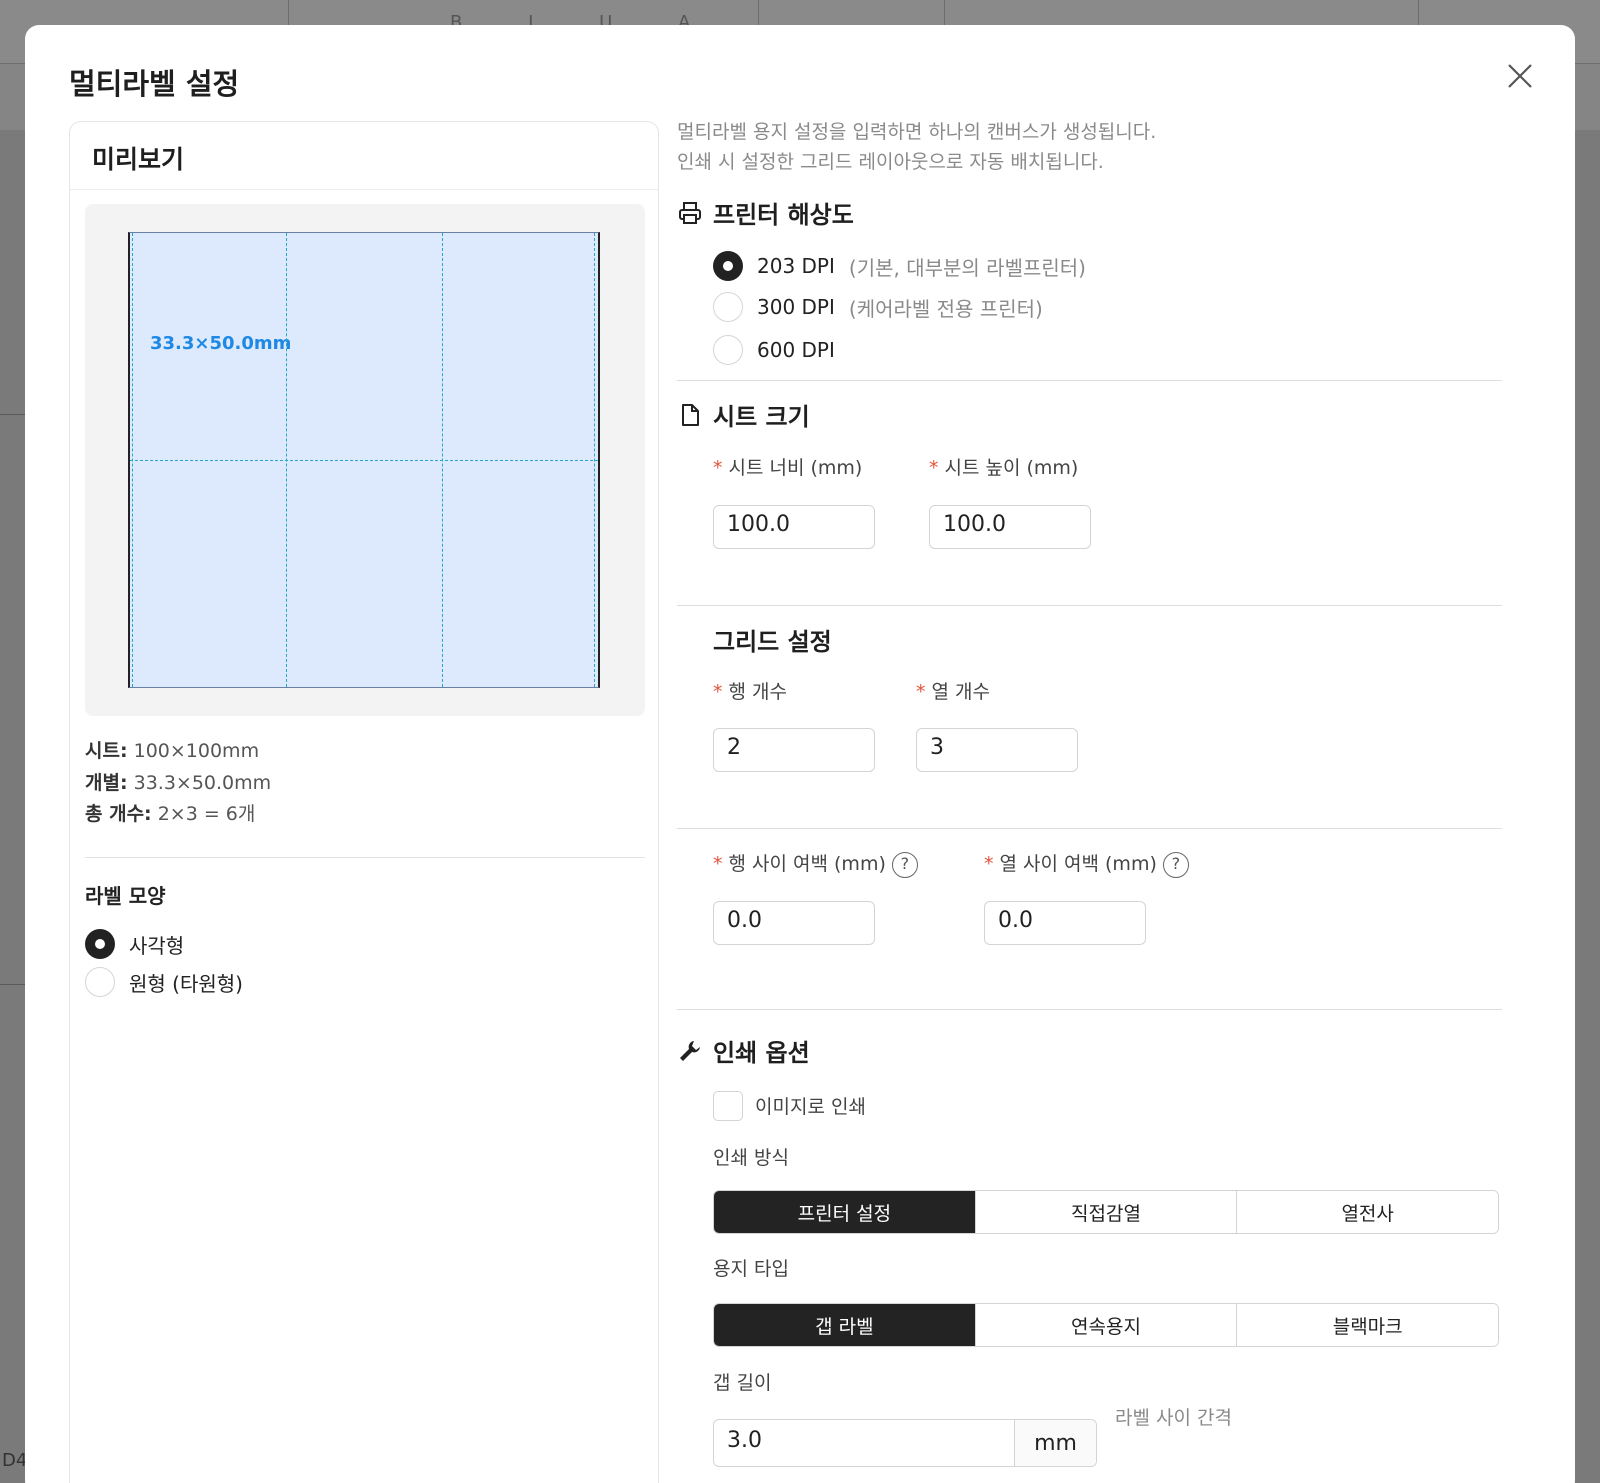 The image size is (1600, 1483). I want to click on print-method-direct-thermal: 직접감열, so click(1106, 1212).